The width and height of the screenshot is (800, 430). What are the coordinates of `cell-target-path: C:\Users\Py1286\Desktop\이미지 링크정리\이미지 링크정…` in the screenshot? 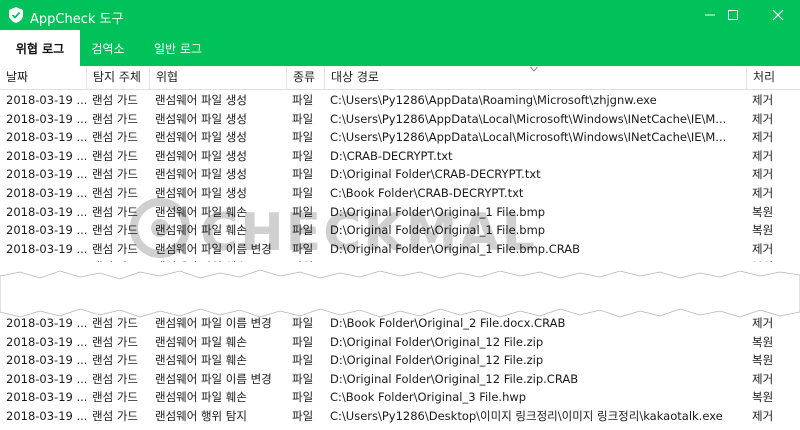 It's located at (526, 415).